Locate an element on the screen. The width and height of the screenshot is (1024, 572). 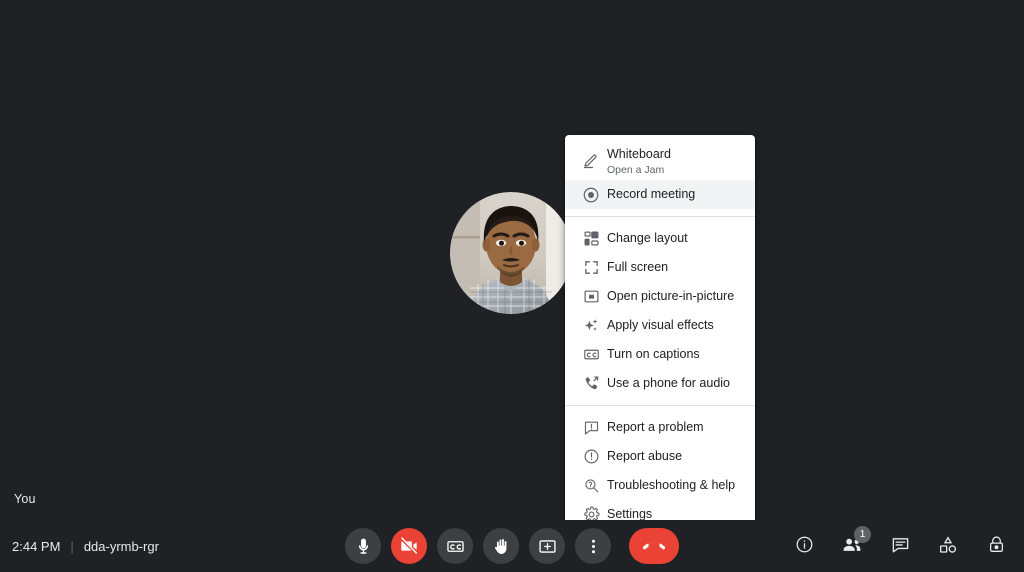
people-button: 1 is located at coordinates (852, 545).